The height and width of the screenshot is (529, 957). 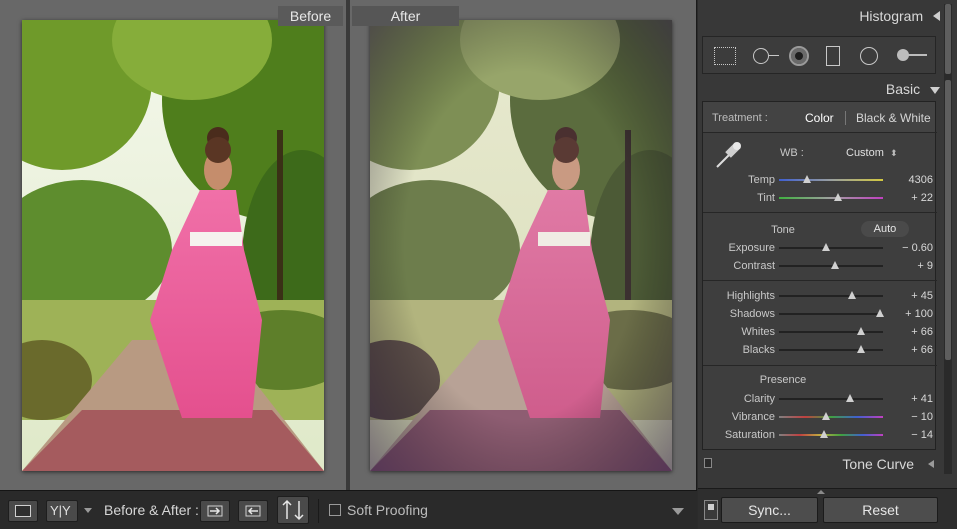 What do you see at coordinates (678, 511) in the screenshot?
I see `toolbar-menu-icon` at bounding box center [678, 511].